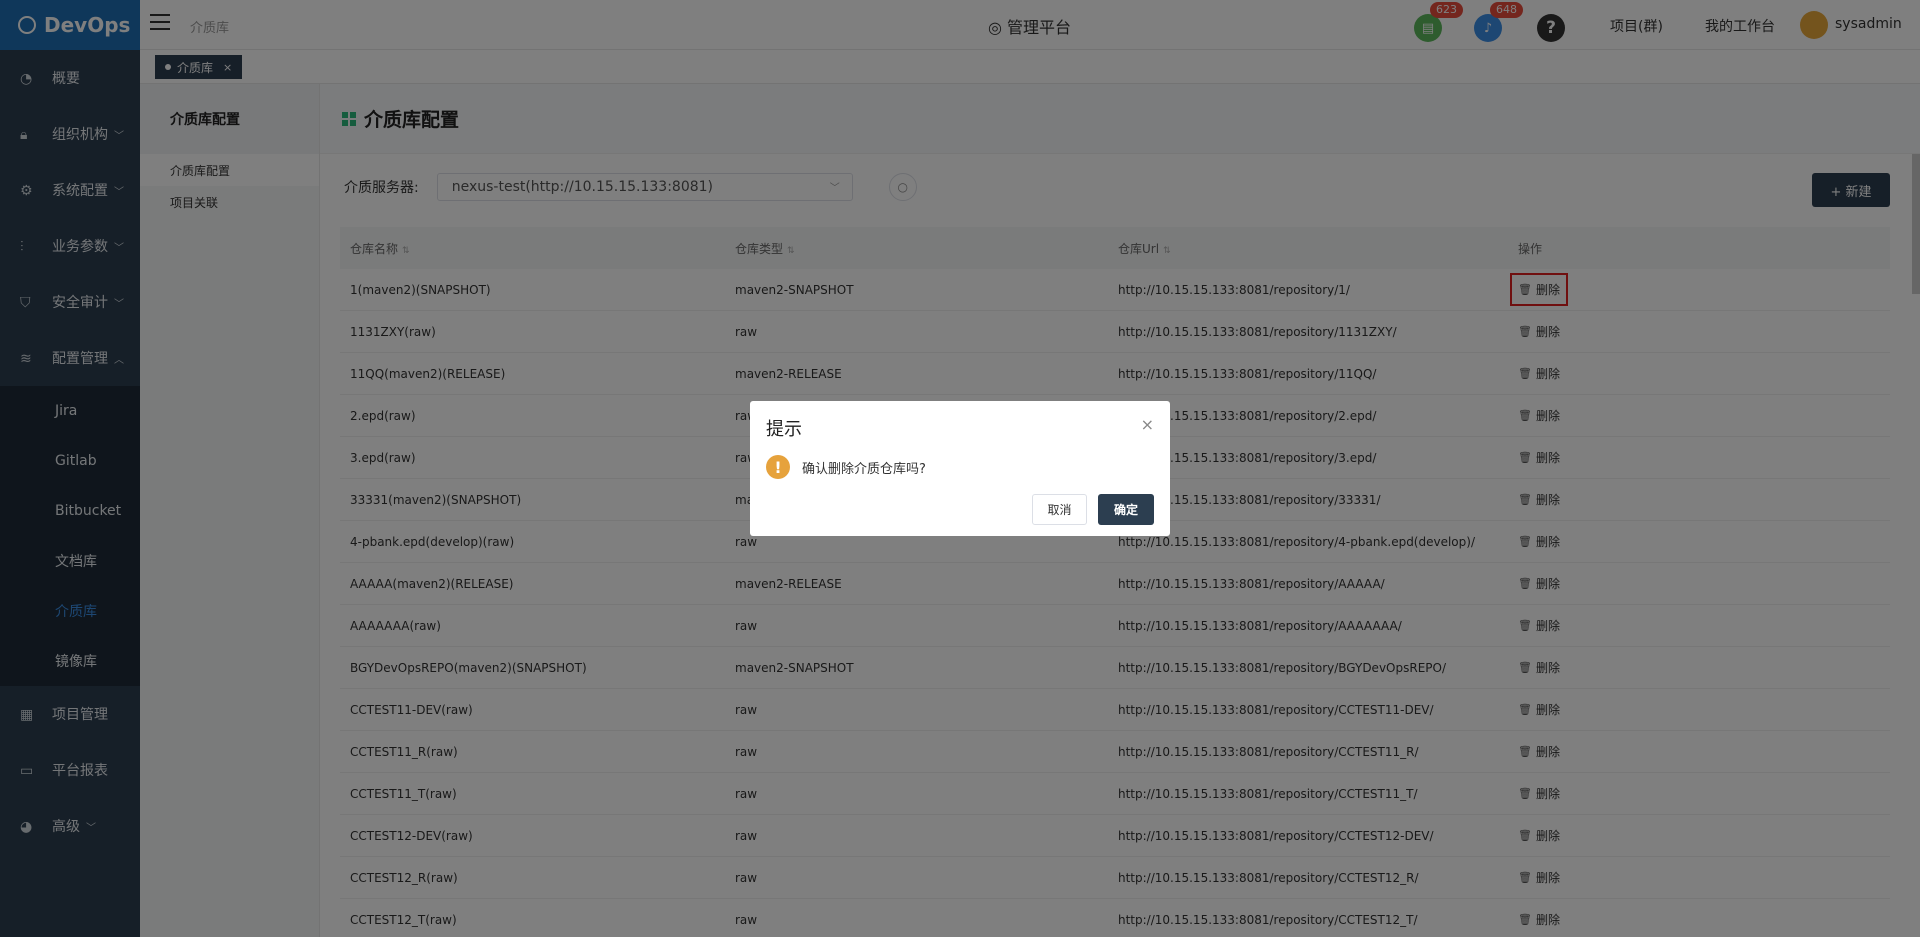 Image resolution: width=1920 pixels, height=937 pixels. Describe the element at coordinates (1059, 509) in the screenshot. I see `cancel-button: 取消` at that location.